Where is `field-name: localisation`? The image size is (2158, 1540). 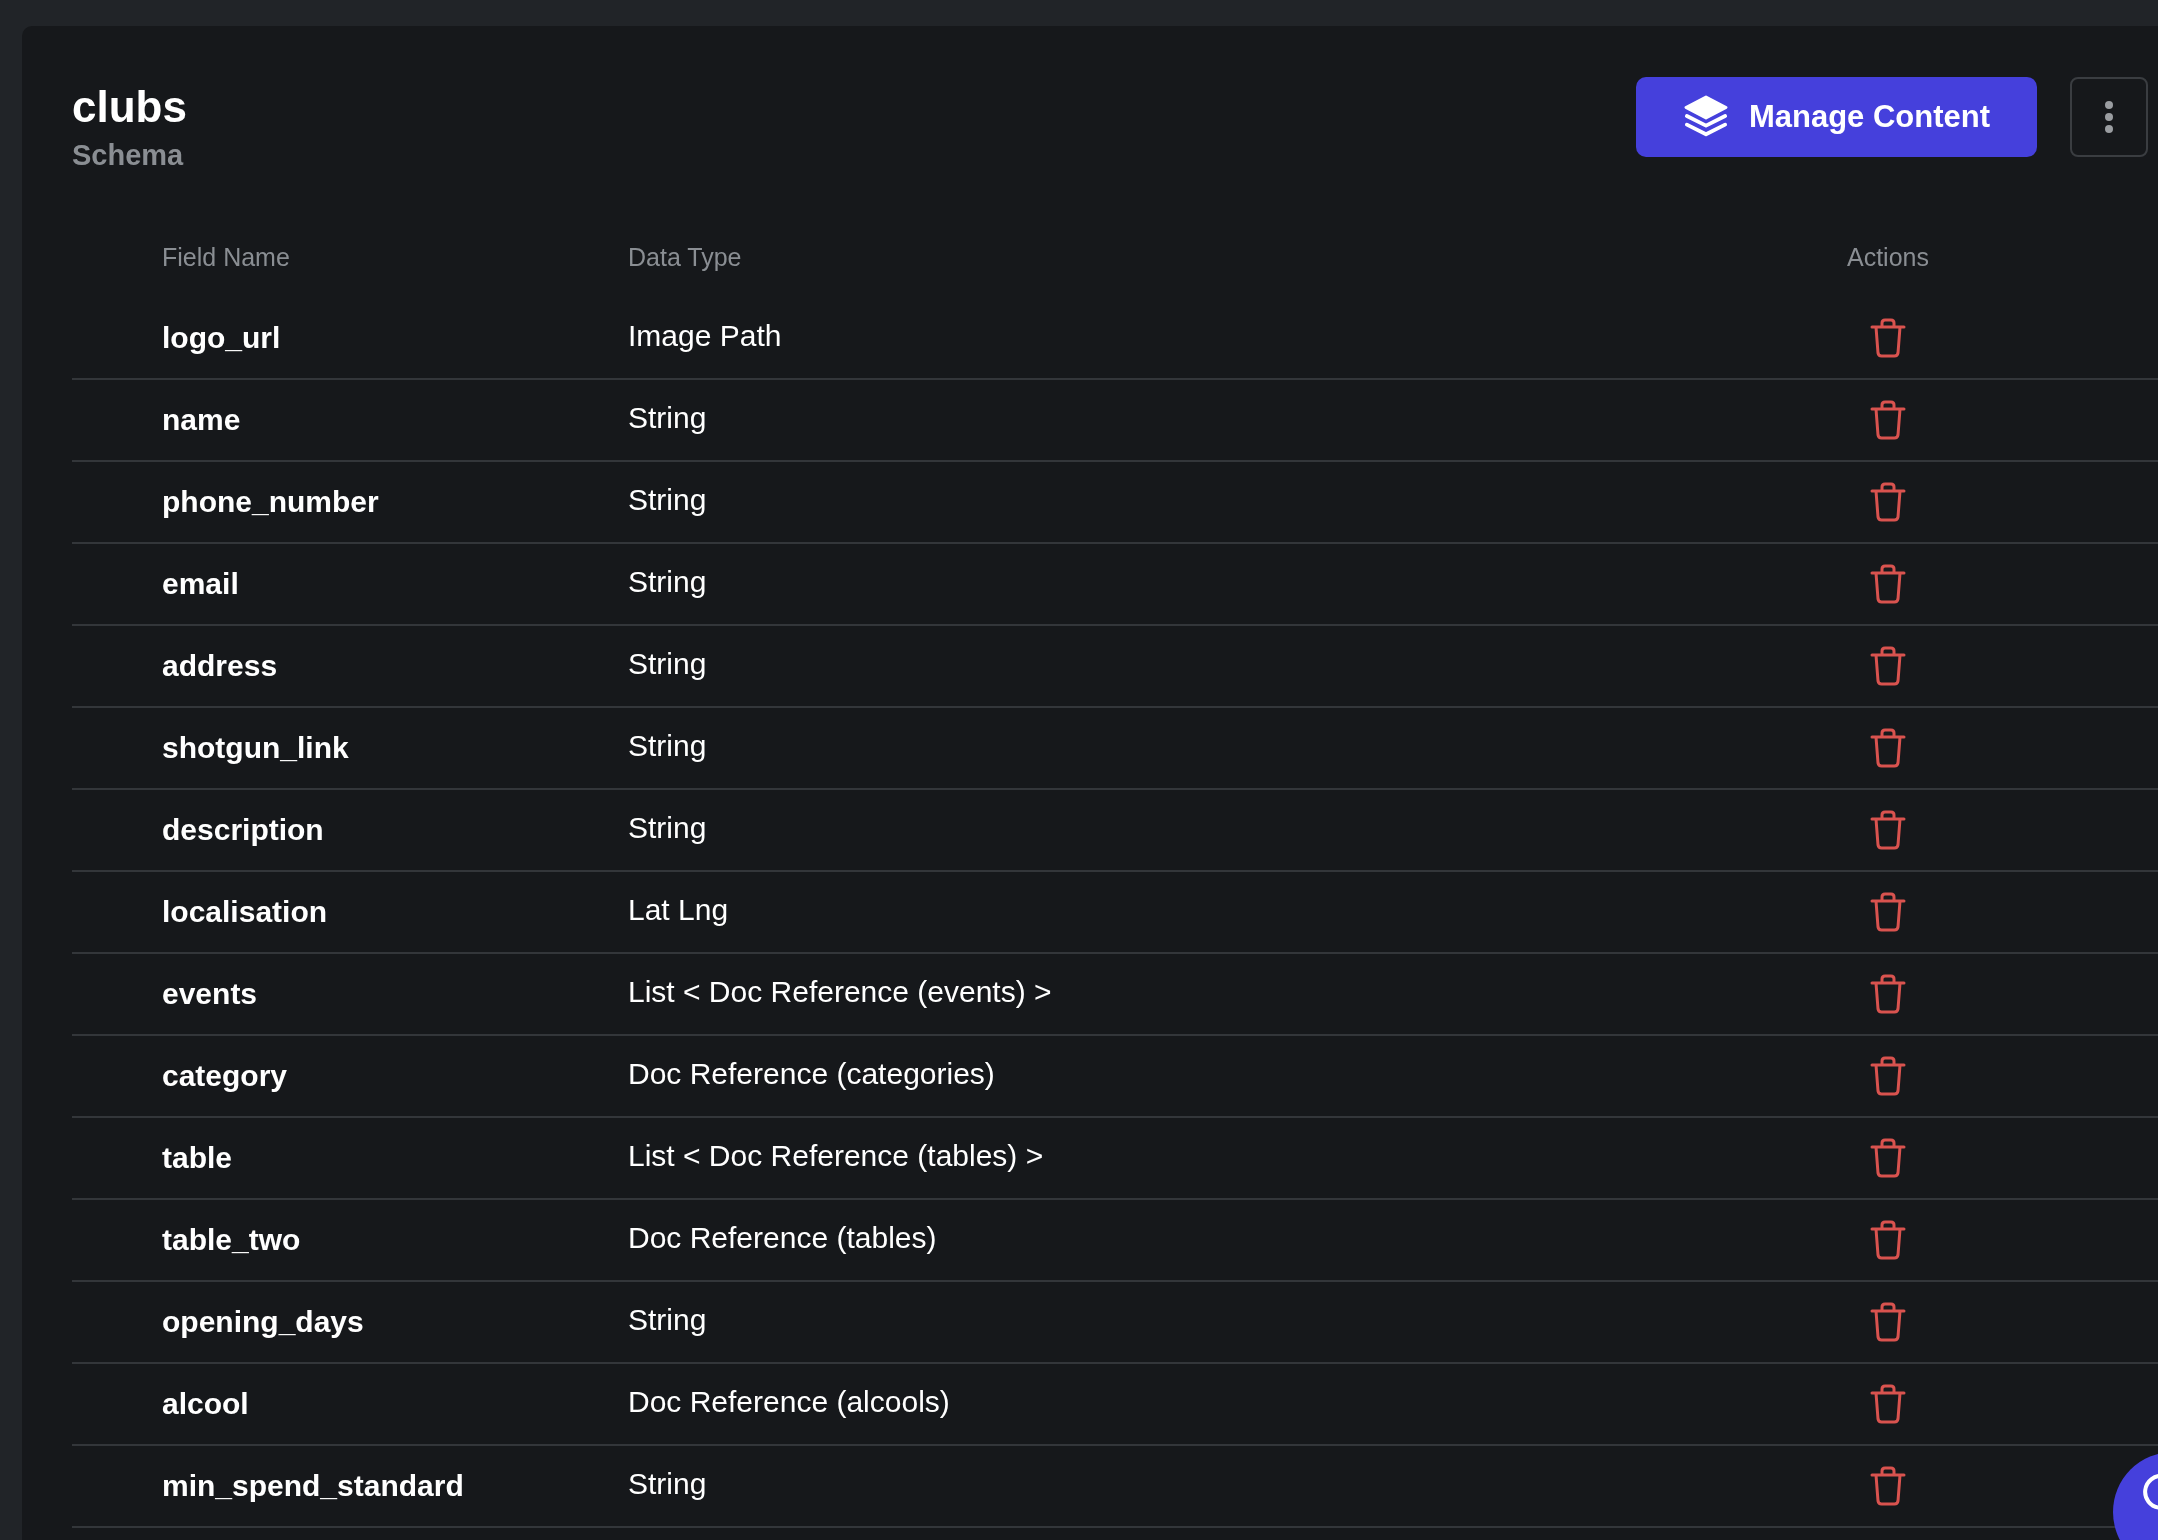 field-name: localisation is located at coordinates (245, 912).